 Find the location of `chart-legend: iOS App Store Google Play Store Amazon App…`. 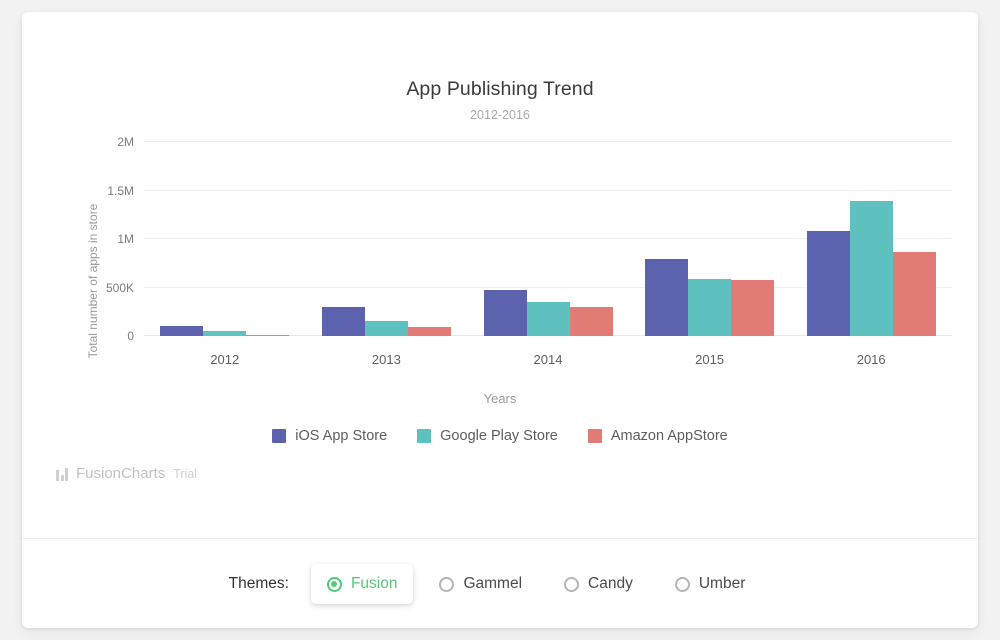

chart-legend: iOS App Store Google Play Store Amazon App… is located at coordinates (500, 436).